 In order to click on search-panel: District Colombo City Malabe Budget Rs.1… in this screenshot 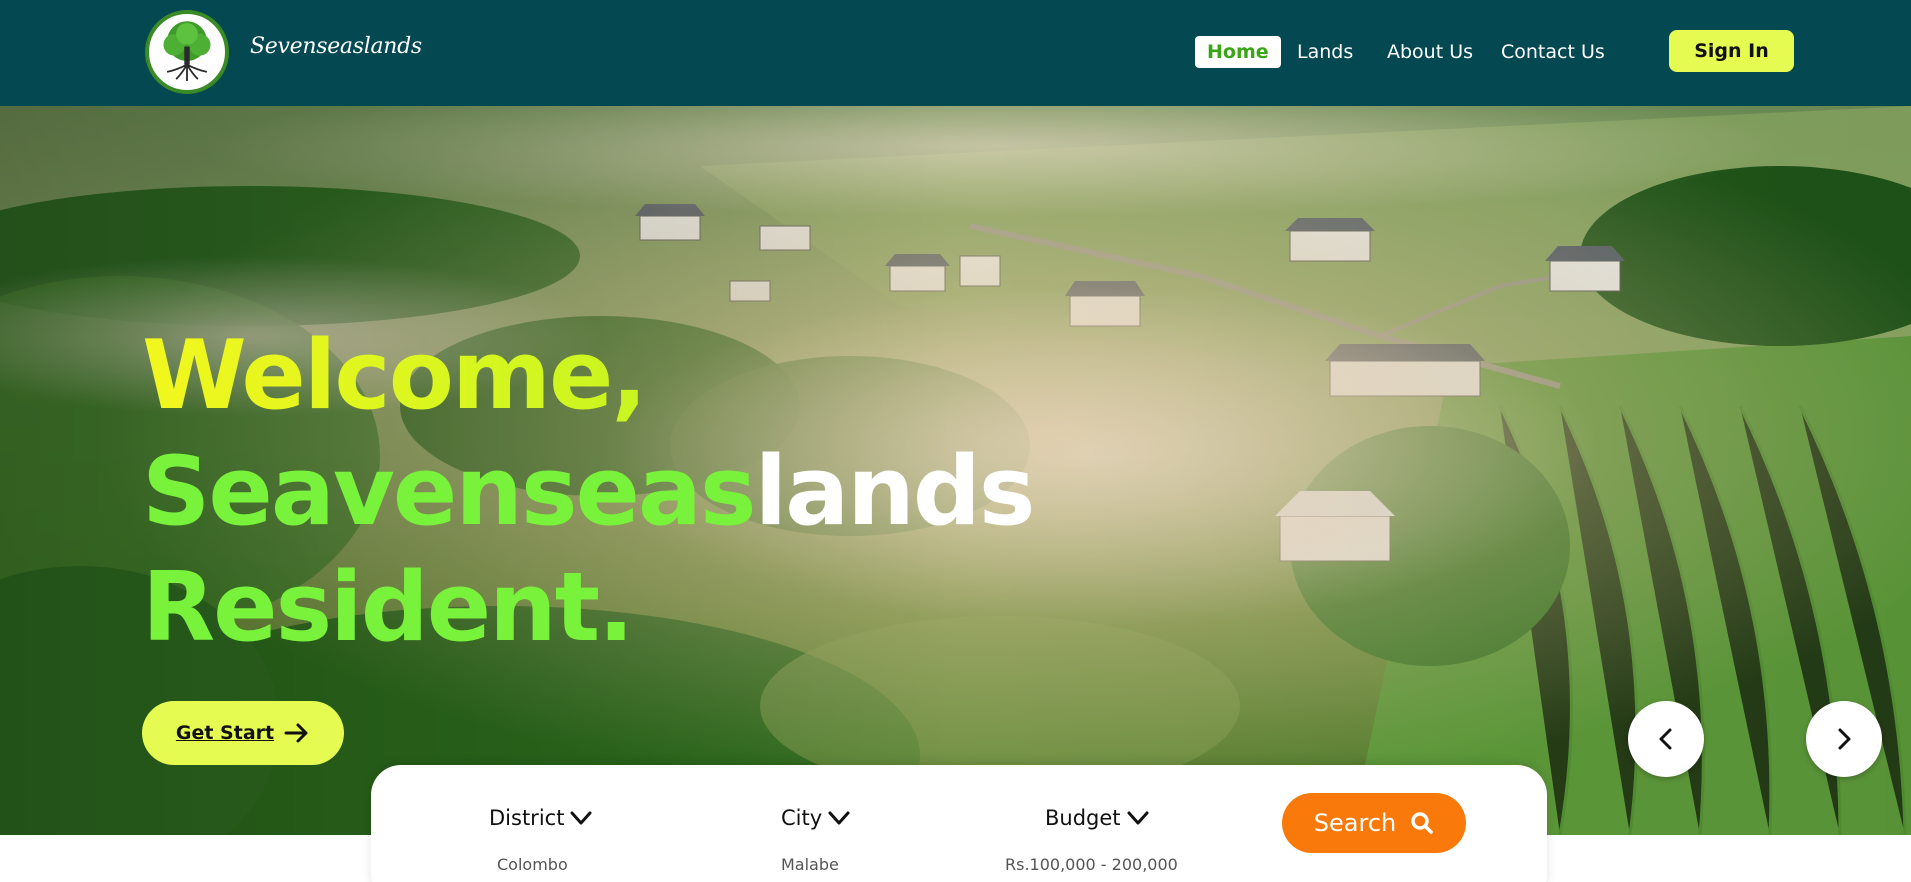, I will do `click(959, 823)`.